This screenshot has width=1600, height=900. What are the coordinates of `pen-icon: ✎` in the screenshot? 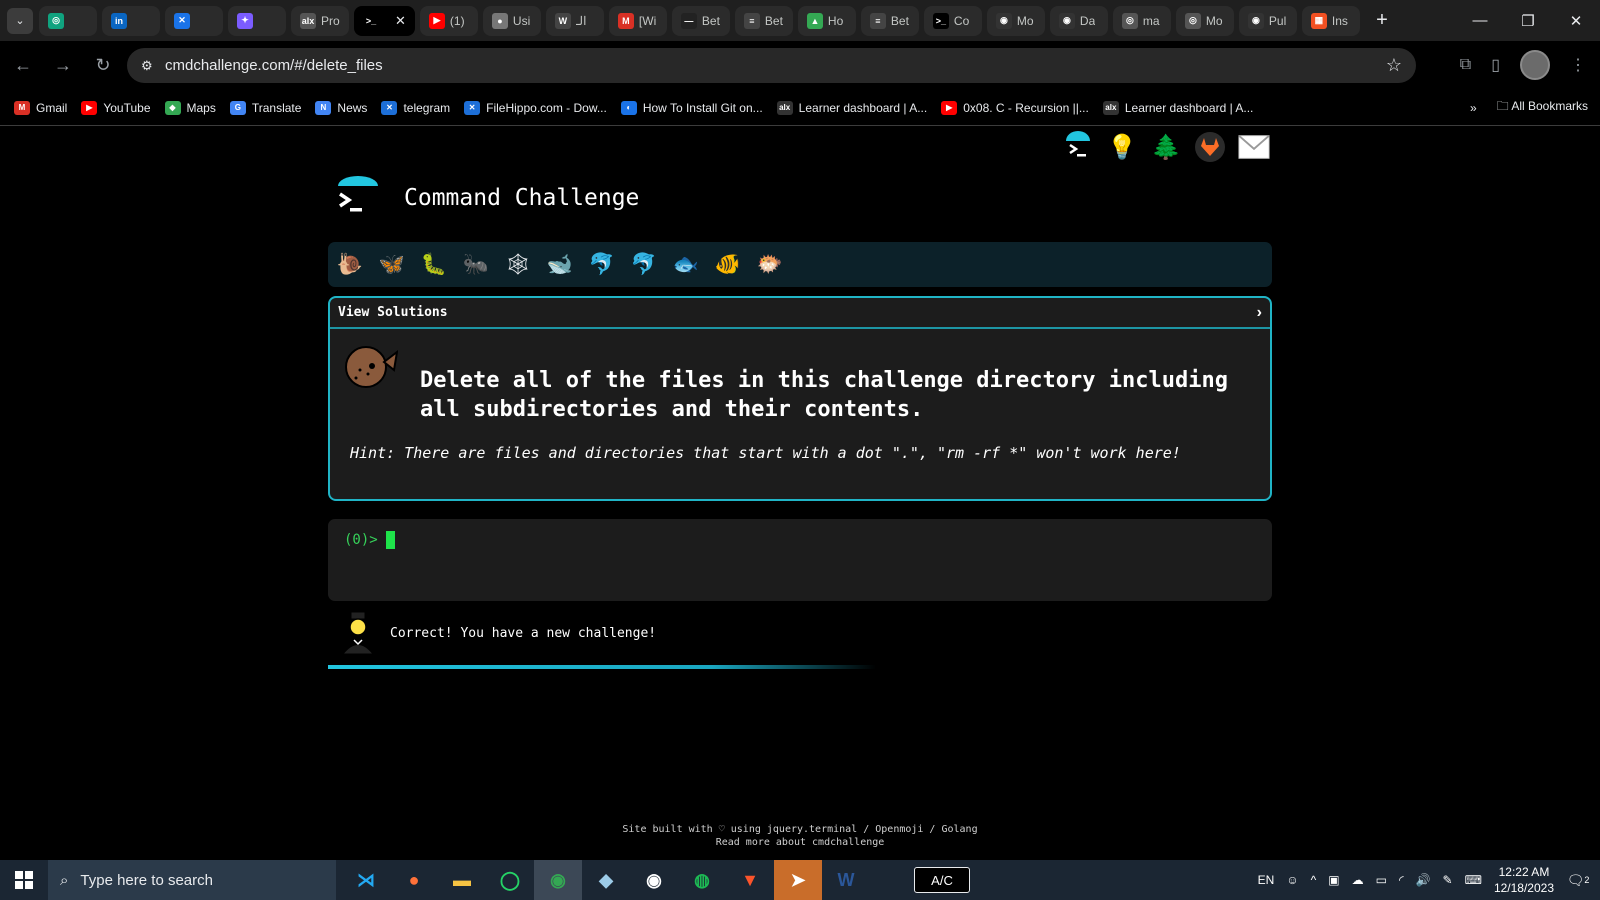 It's located at (1448, 880).